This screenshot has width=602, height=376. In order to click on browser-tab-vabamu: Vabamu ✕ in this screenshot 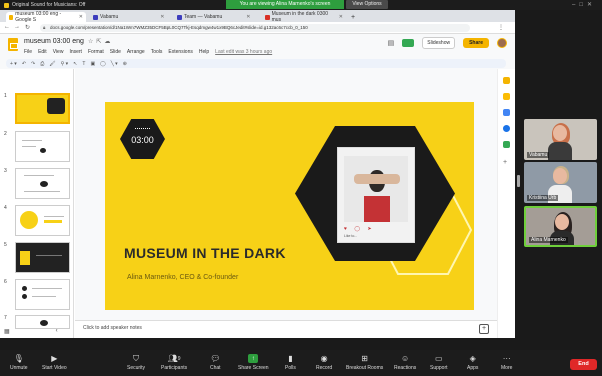, I will do `click(130, 17)`.